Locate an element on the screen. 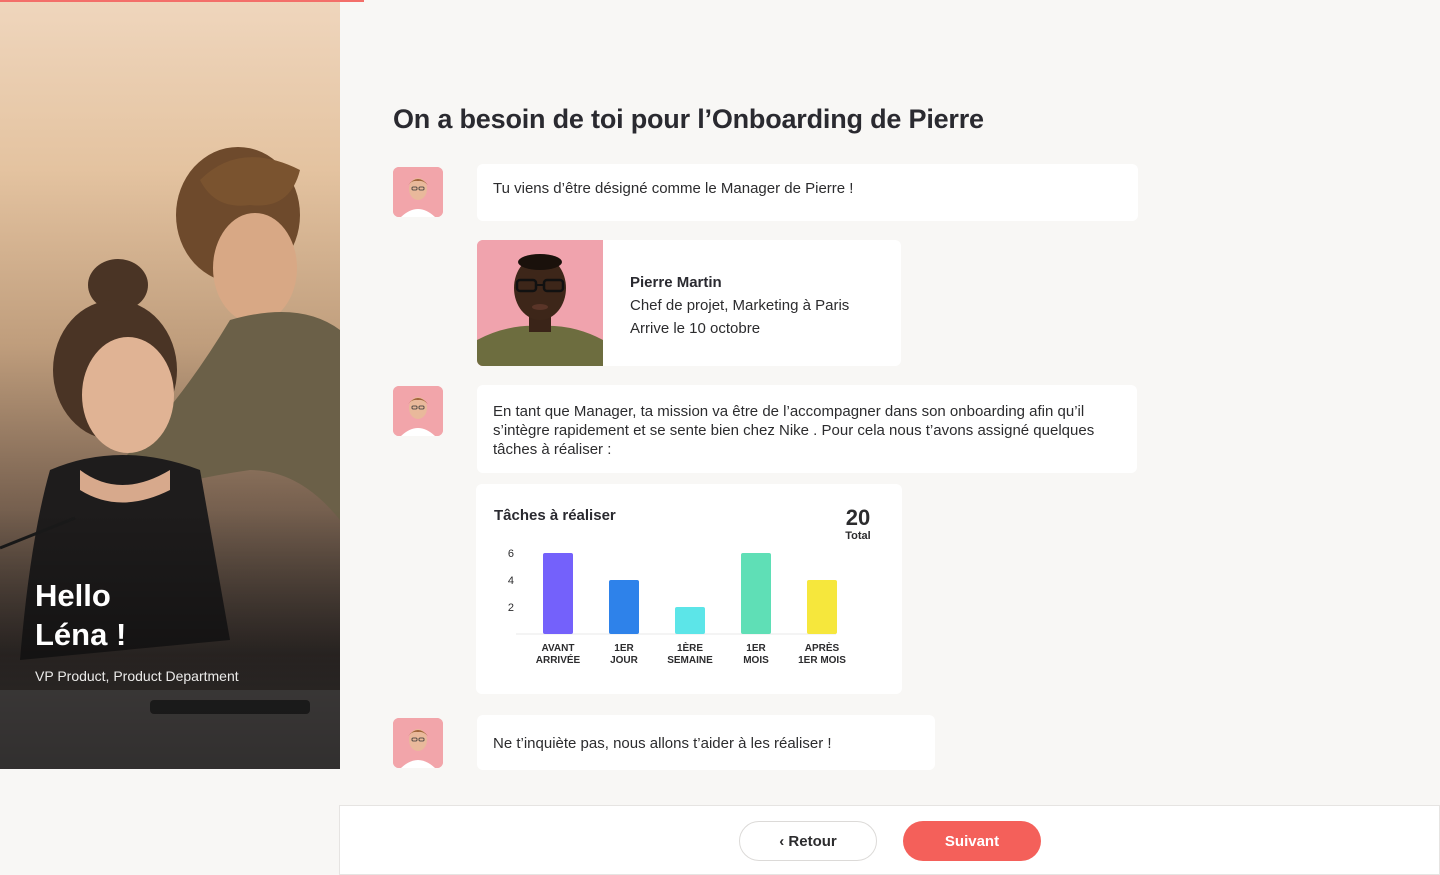 This screenshot has height=875, width=1440. next-button: Suivant is located at coordinates (972, 841).